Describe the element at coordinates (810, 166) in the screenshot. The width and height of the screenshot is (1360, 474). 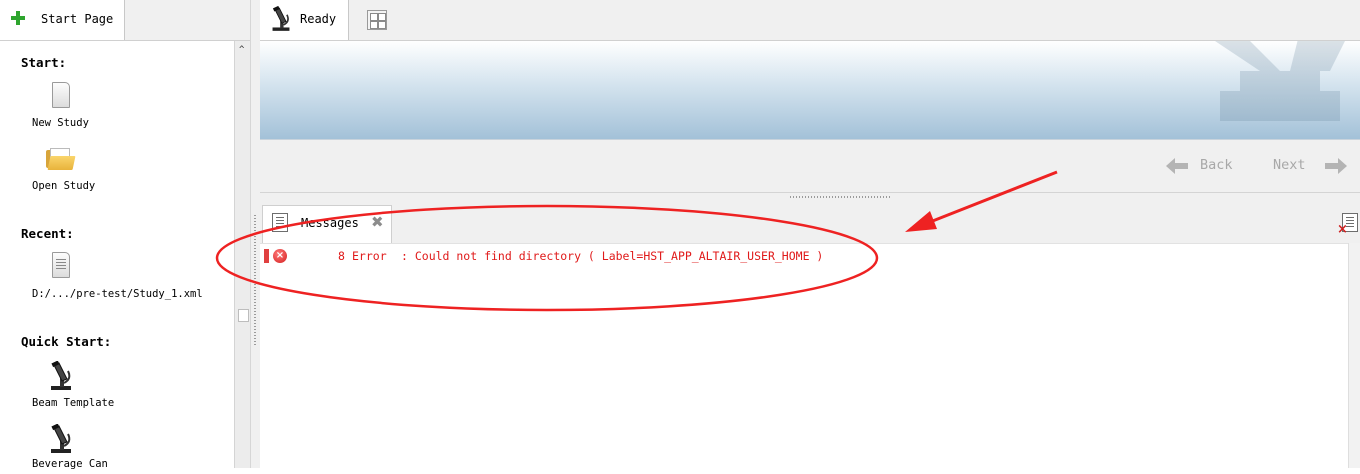
I see `wizard-nav-bar: Back Next` at that location.